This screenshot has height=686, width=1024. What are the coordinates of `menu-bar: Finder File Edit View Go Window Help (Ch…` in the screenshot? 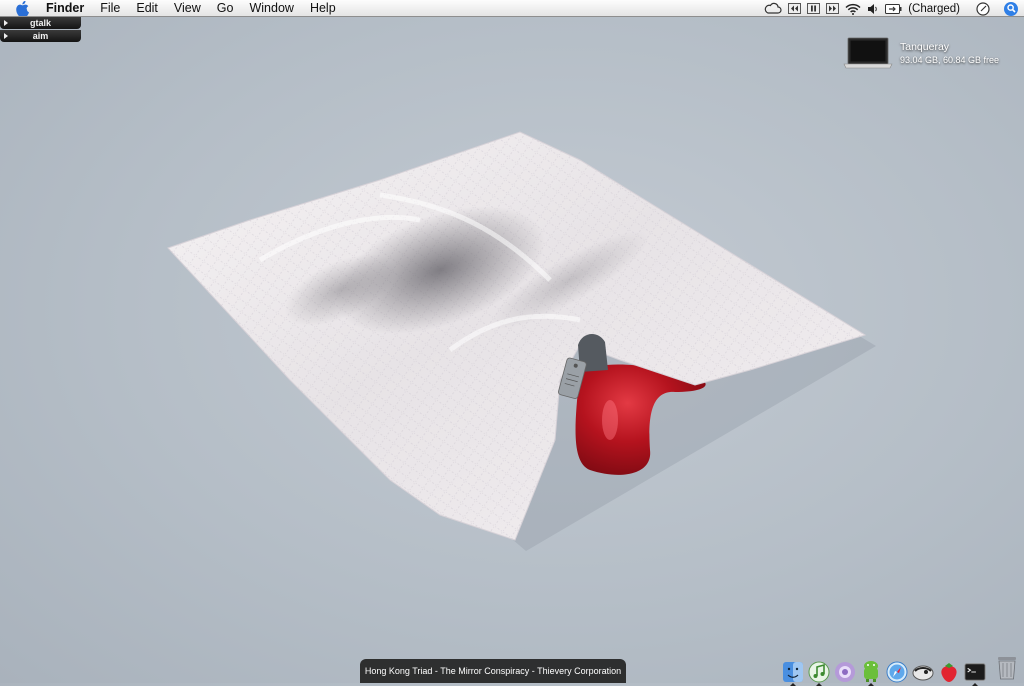 It's located at (512, 8).